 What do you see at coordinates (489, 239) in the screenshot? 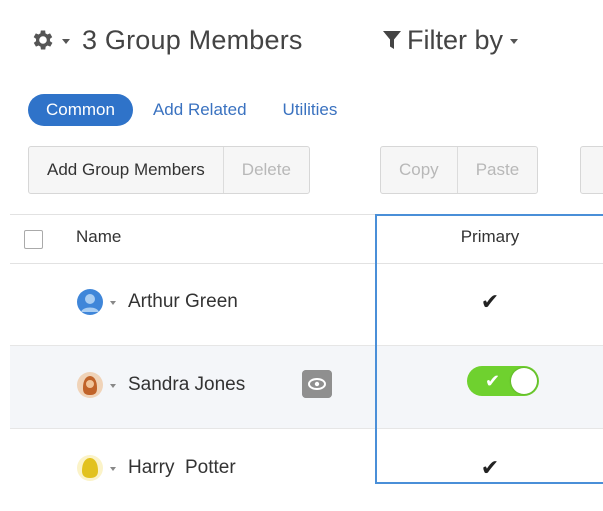
I see `column-header-primary: Primary` at bounding box center [489, 239].